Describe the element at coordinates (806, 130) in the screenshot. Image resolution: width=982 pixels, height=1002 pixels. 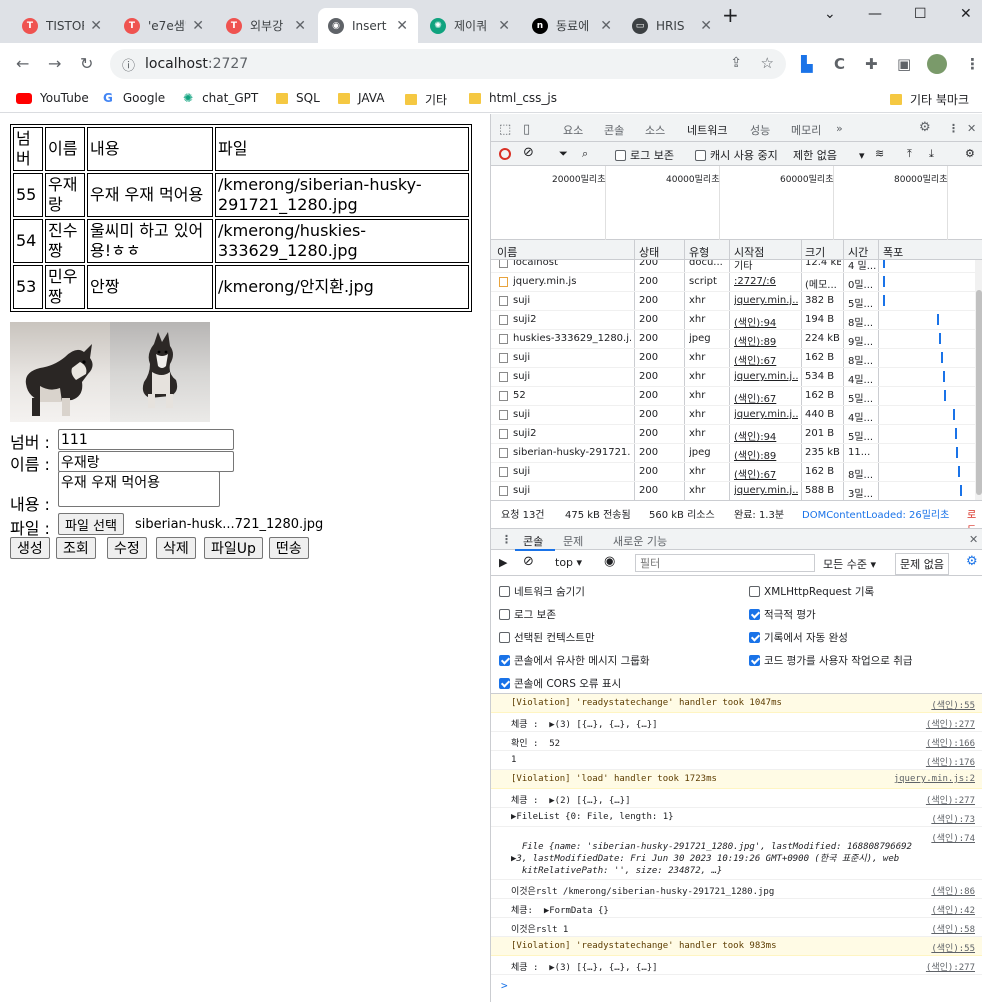
I see `tab-memory: 메모리` at that location.